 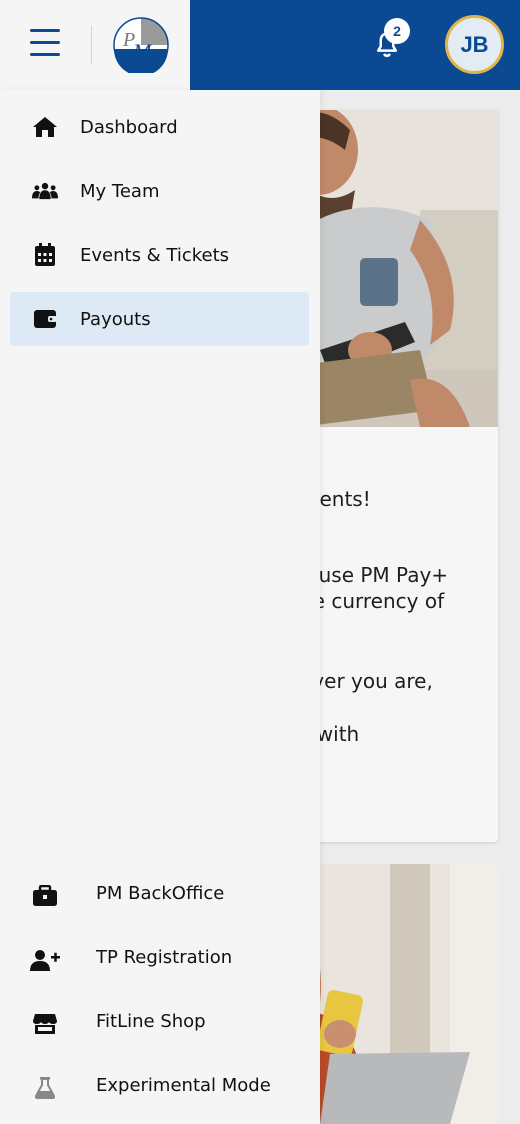 I want to click on pm-logo: P M, so click(x=141, y=45).